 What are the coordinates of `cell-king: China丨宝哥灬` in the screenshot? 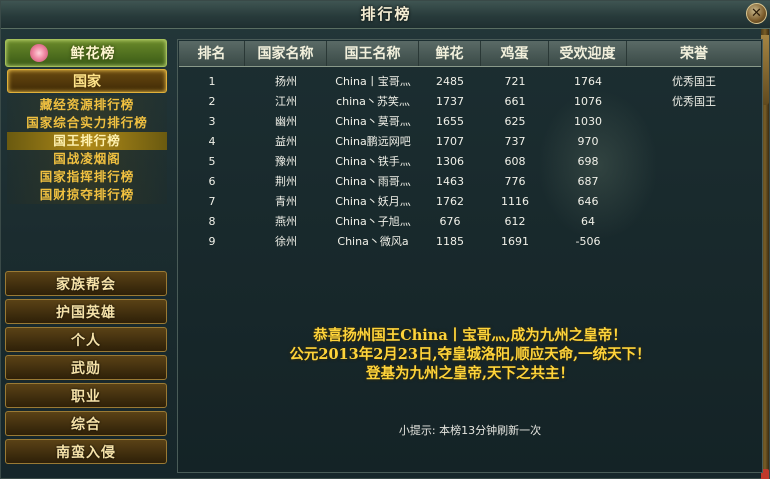 It's located at (373, 81).